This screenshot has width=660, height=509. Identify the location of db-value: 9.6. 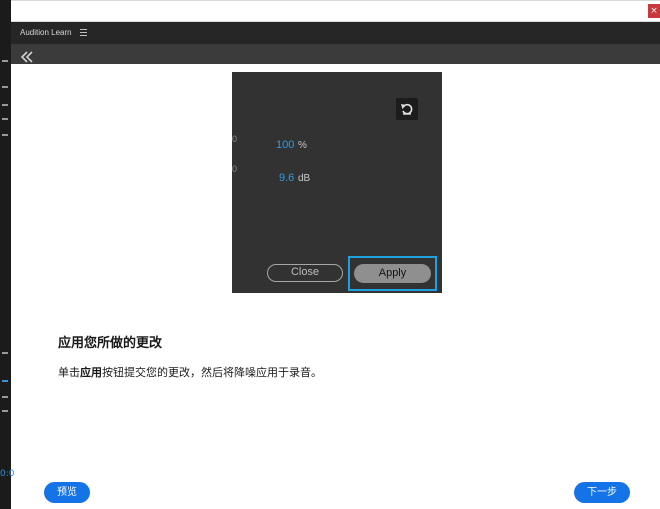
(287, 178).